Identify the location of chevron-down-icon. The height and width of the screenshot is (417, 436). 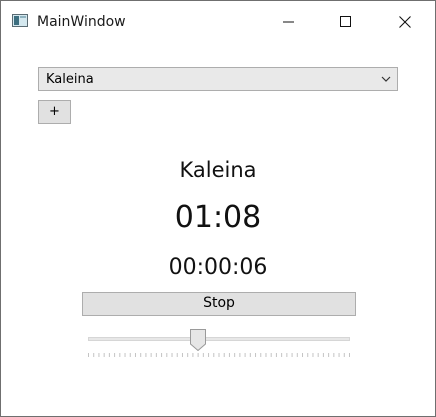
(386, 79).